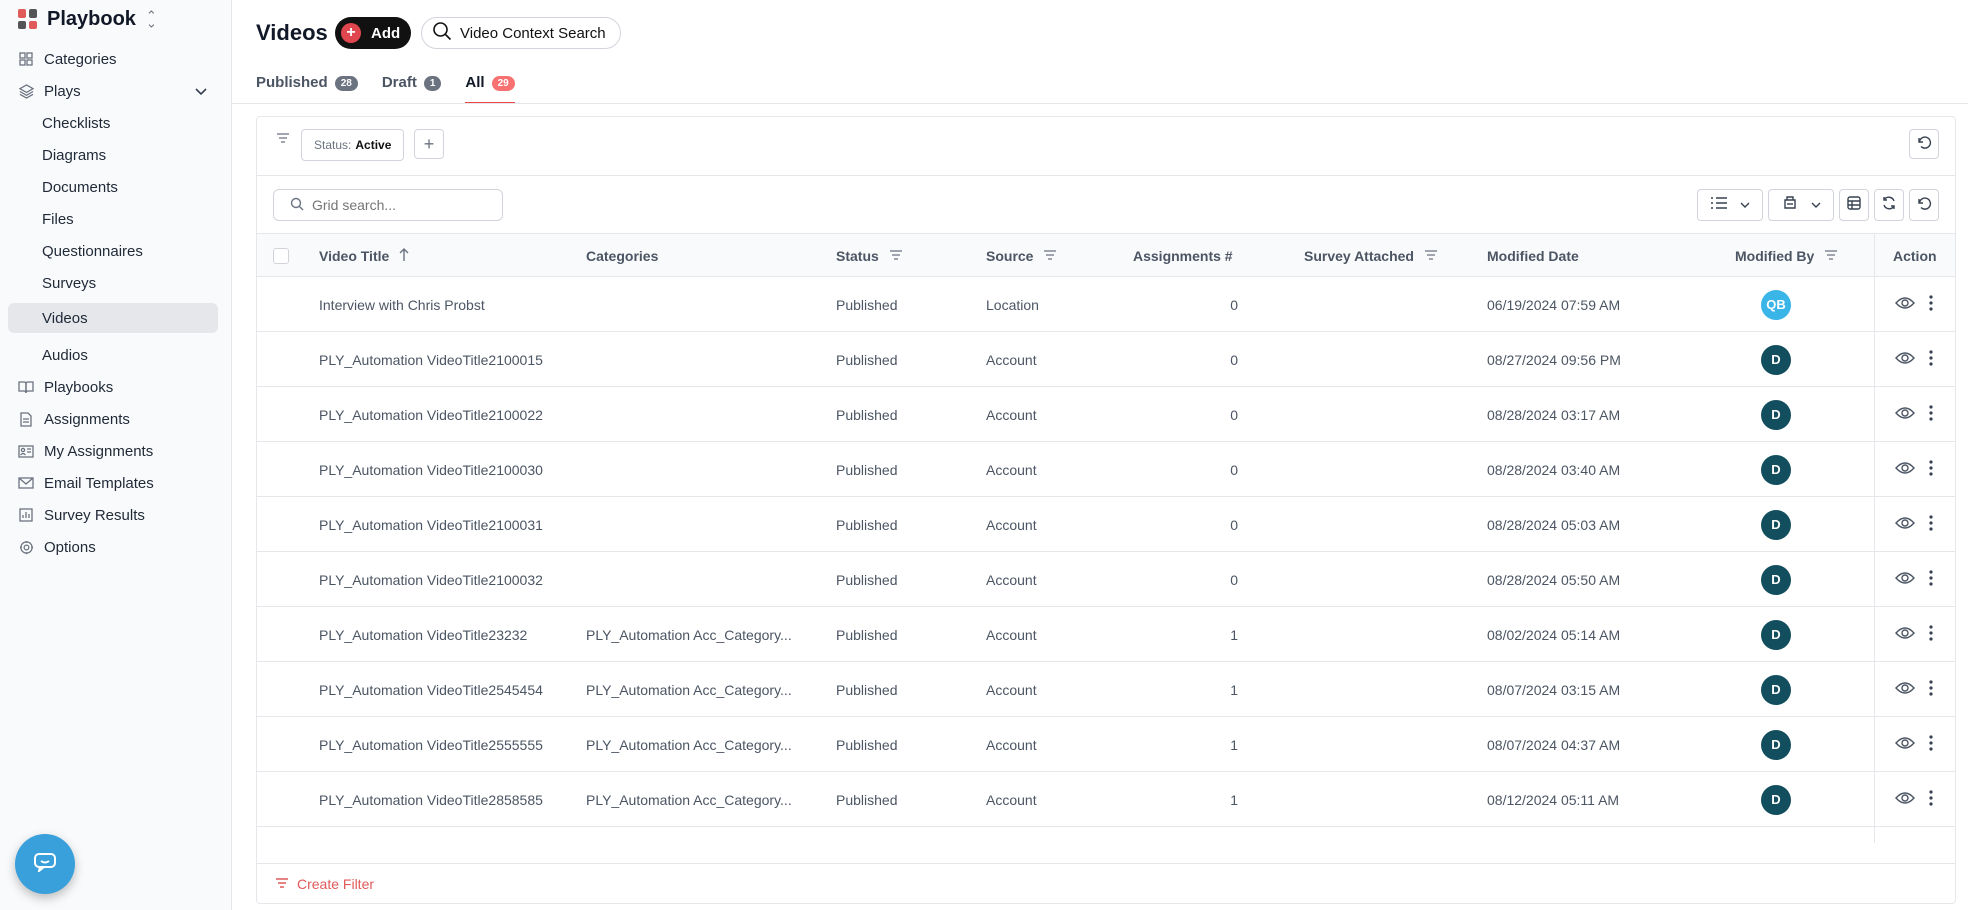  I want to click on sidebar-item-surveys: Surveys, so click(113, 283).